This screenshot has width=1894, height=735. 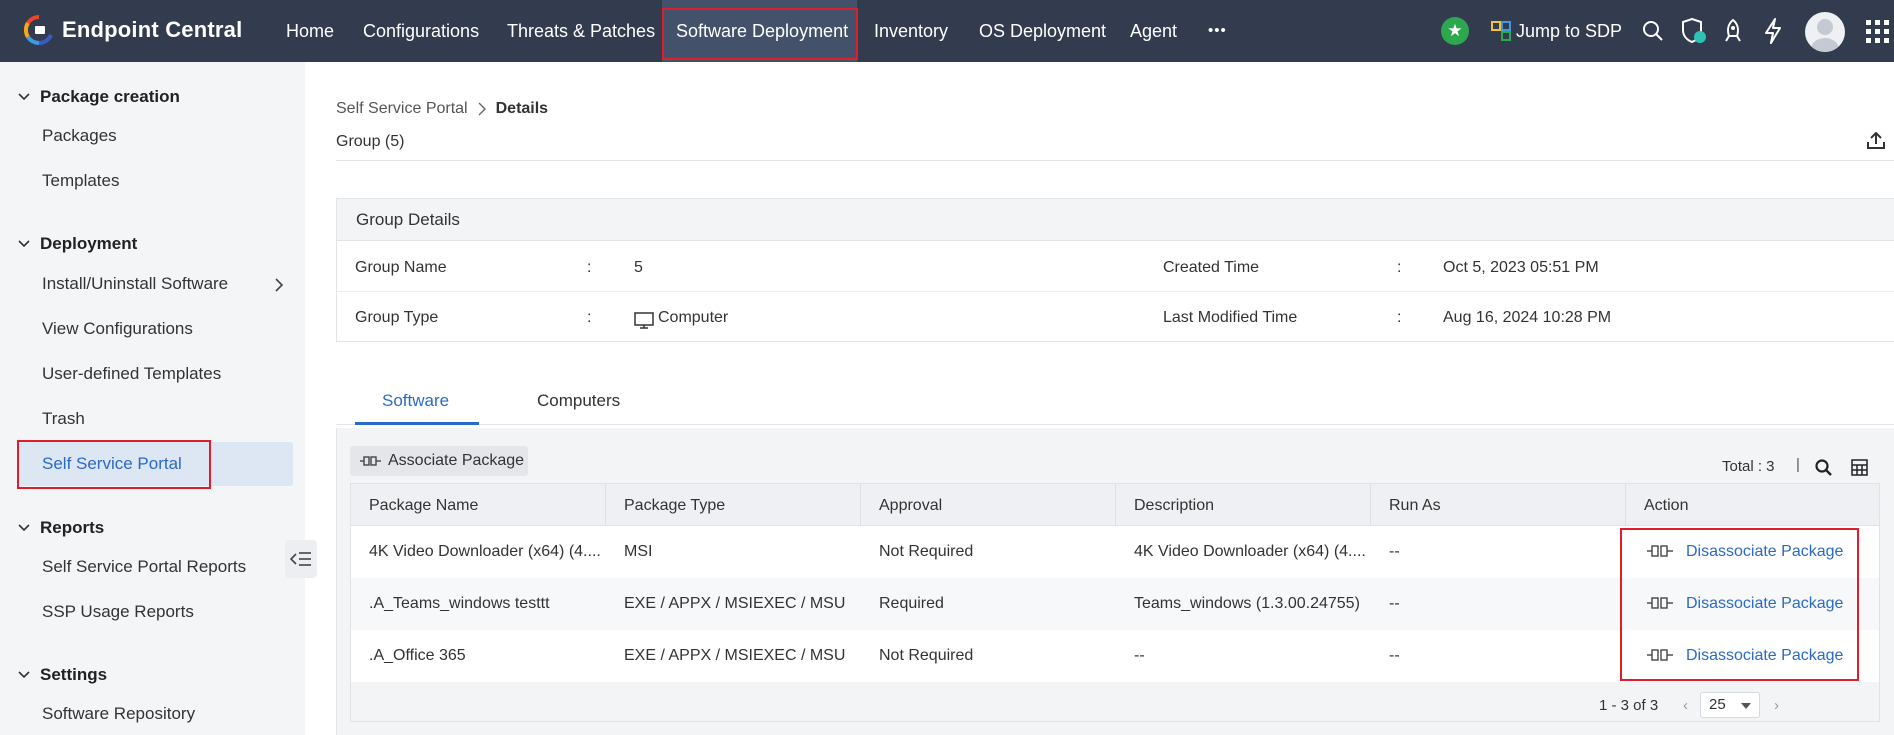 I want to click on breadcrumb: Self Service Portal Details, so click(x=442, y=109).